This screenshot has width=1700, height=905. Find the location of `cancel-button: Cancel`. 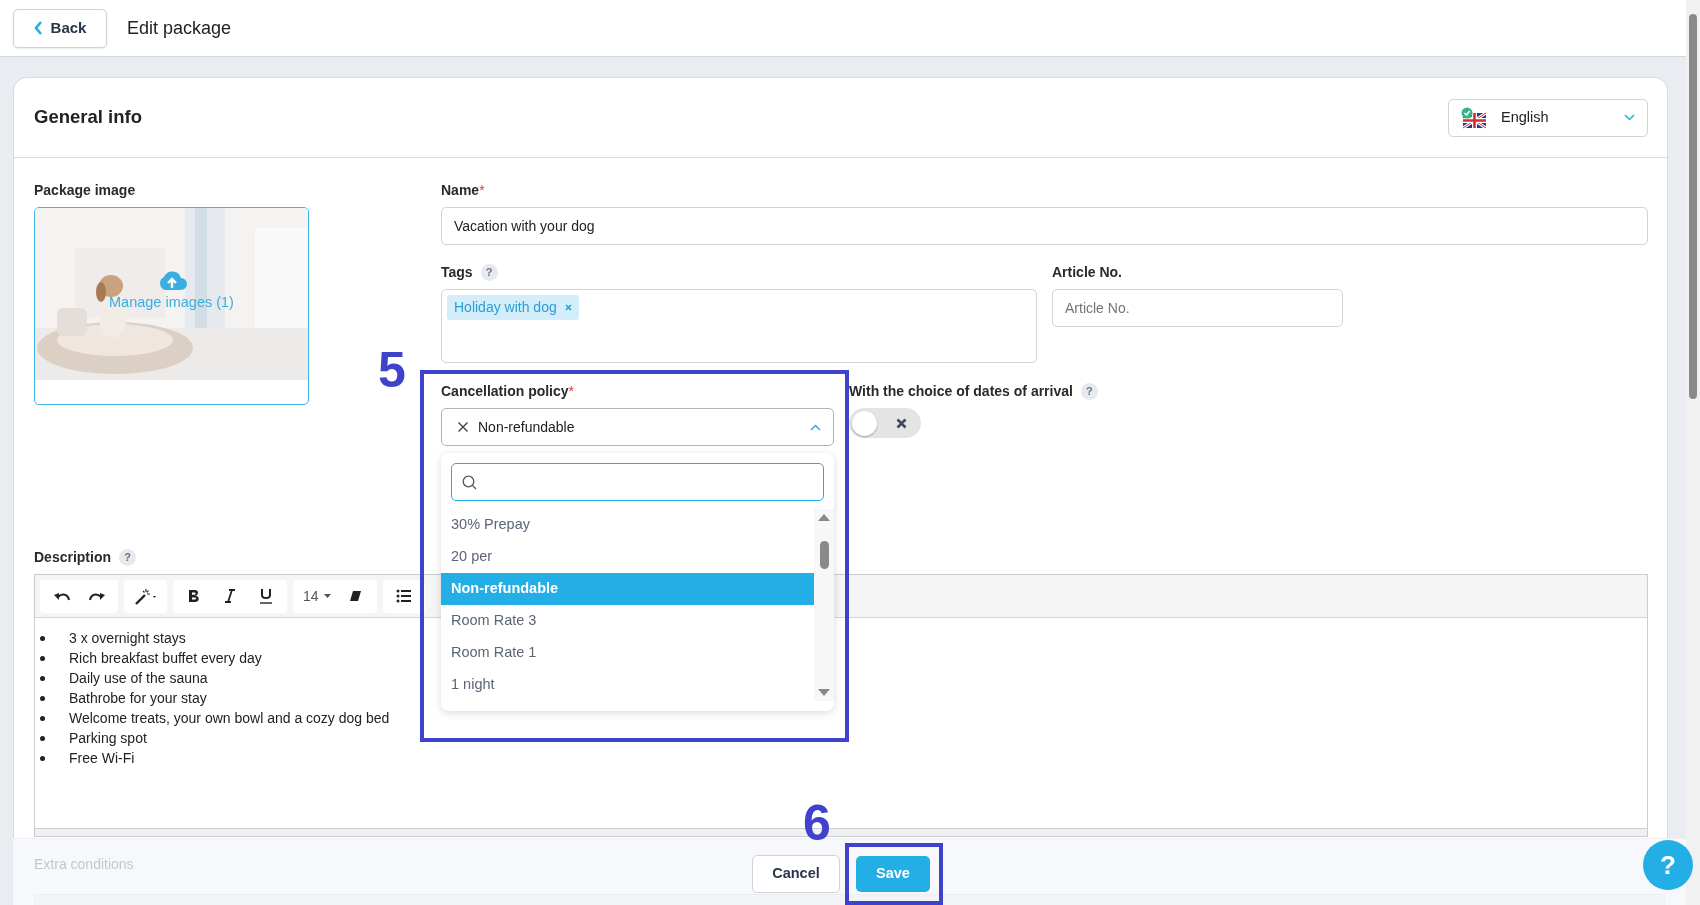

cancel-button: Cancel is located at coordinates (796, 874).